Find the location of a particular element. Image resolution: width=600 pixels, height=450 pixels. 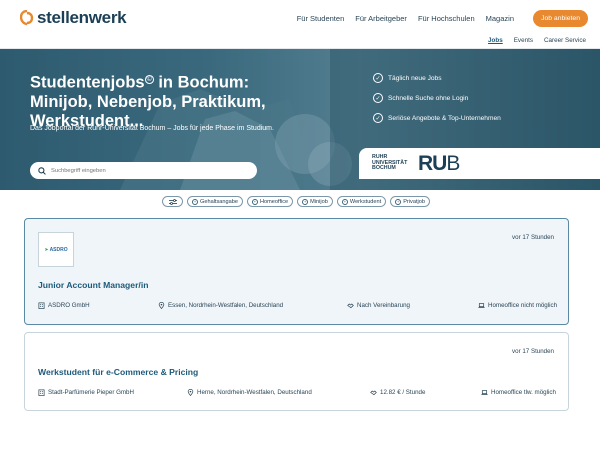

university-logo: RUHR UNIVERSITÄT BOCHUM RUB is located at coordinates (479, 163).